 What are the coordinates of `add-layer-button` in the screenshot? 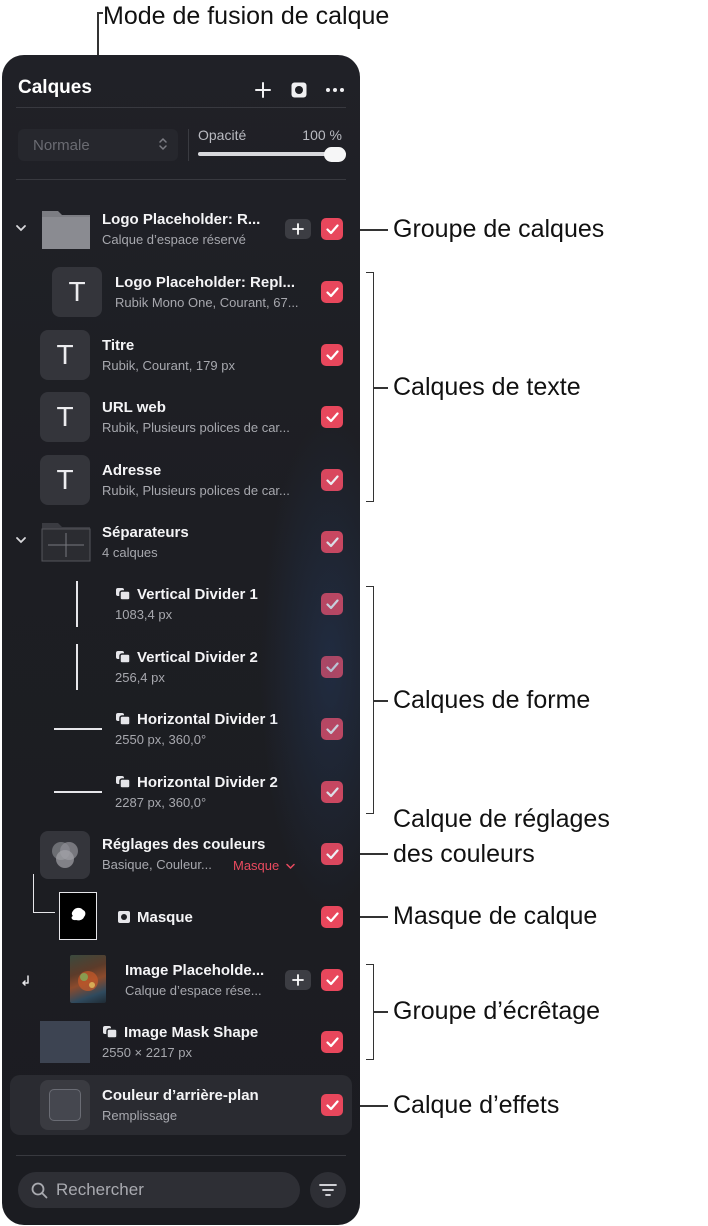 It's located at (263, 90).